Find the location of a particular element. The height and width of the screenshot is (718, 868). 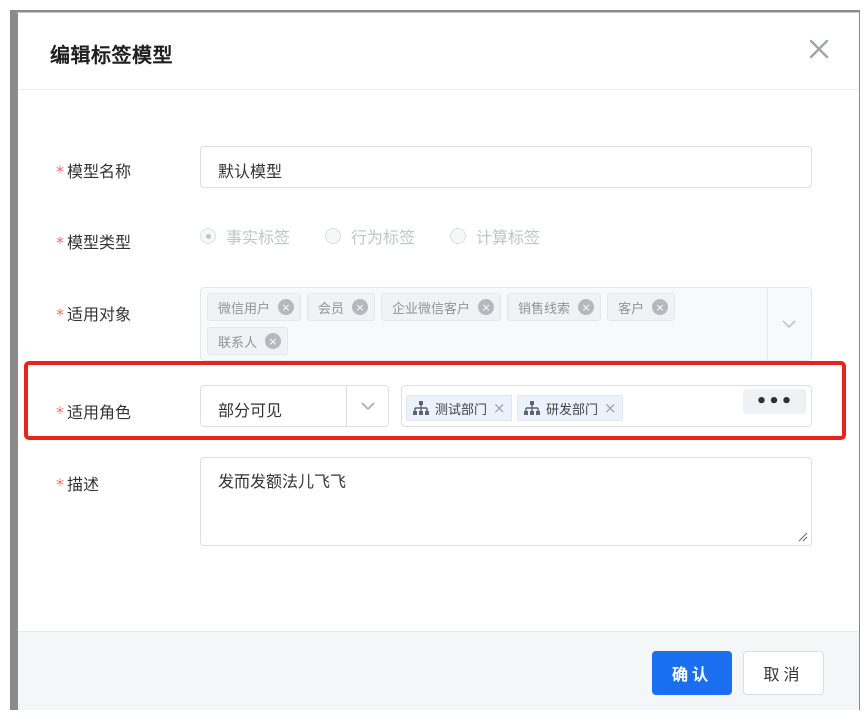

object-tag: 销售线索 × is located at coordinates (554, 307).